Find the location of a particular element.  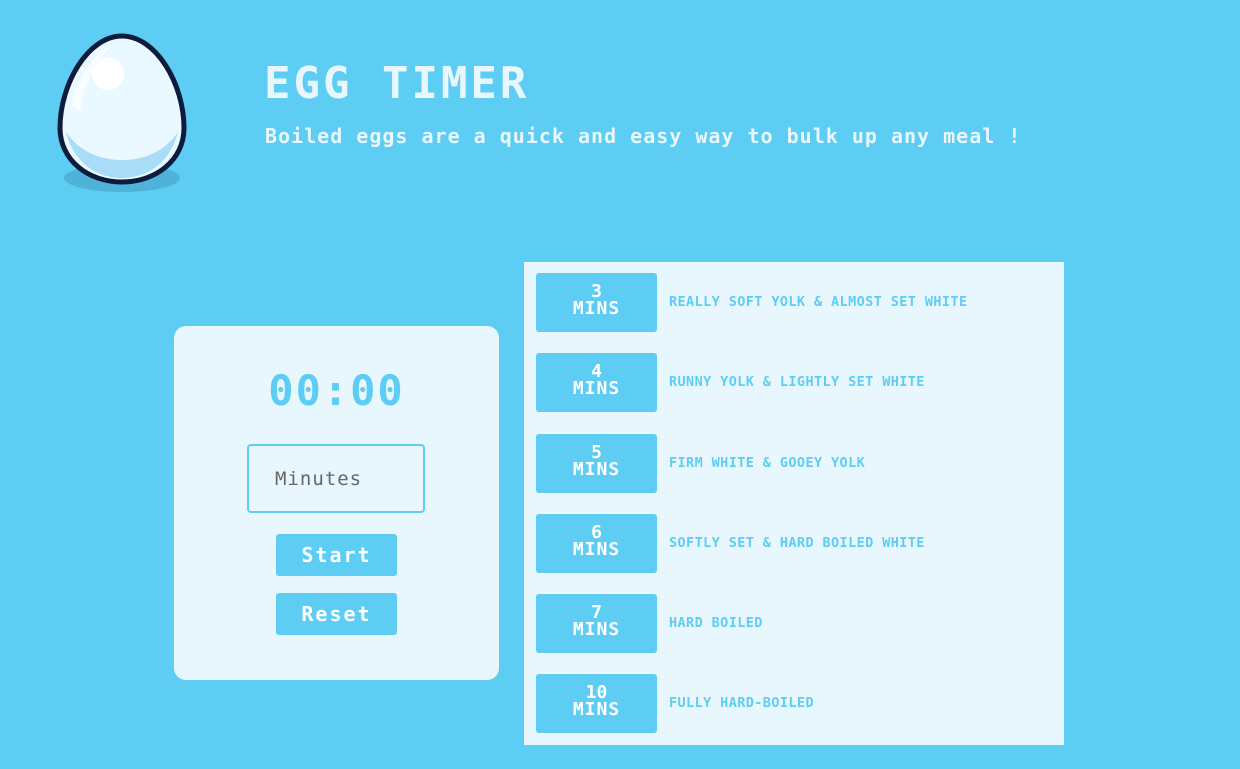

preset-description: FIRM WHITE & GOOEY YOLK is located at coordinates (767, 463).